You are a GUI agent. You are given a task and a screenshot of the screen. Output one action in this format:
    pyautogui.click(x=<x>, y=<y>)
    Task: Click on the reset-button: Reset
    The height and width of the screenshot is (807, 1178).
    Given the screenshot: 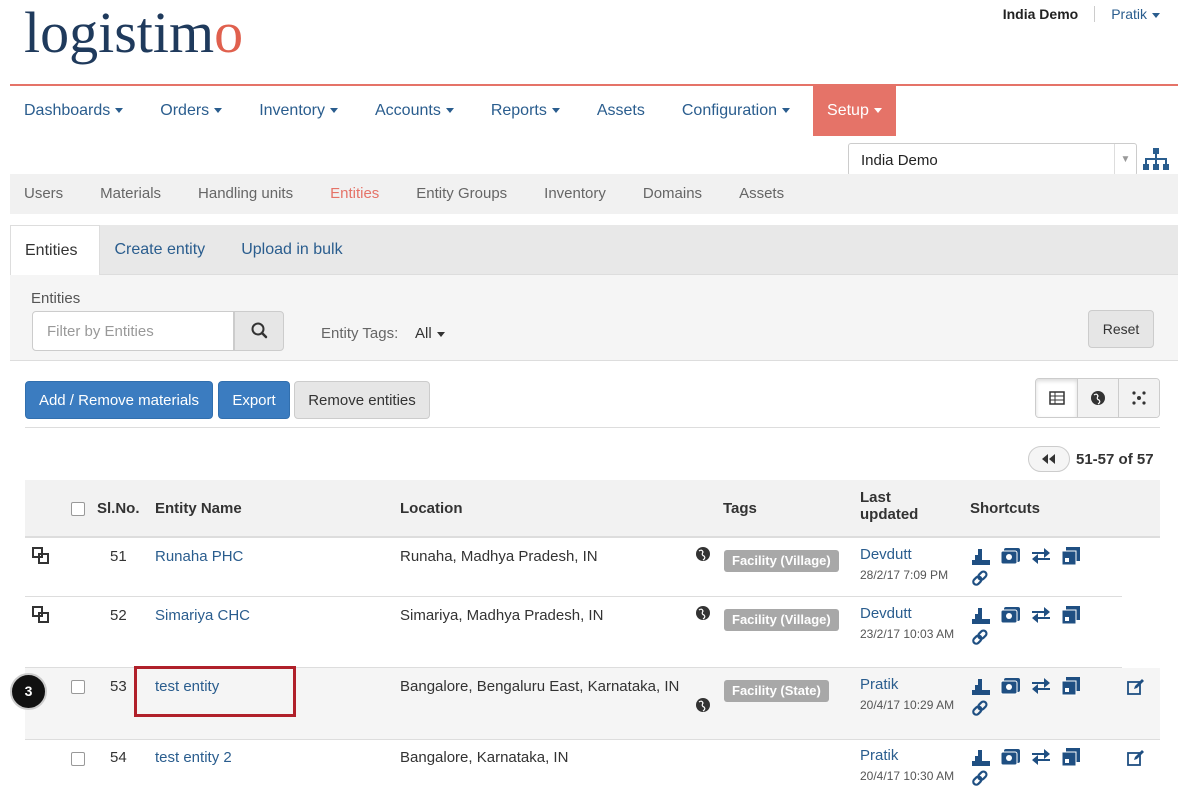 What is the action you would take?
    pyautogui.click(x=1121, y=329)
    